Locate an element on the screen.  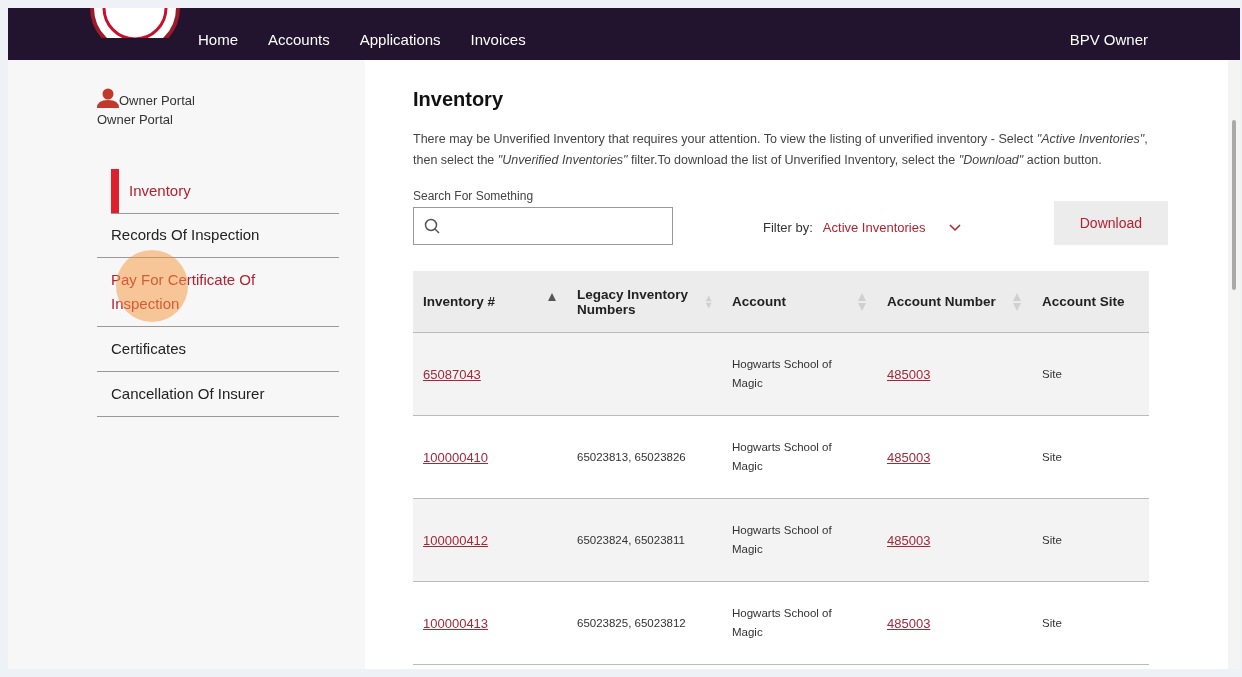
download-button: Download is located at coordinates (1110, 223).